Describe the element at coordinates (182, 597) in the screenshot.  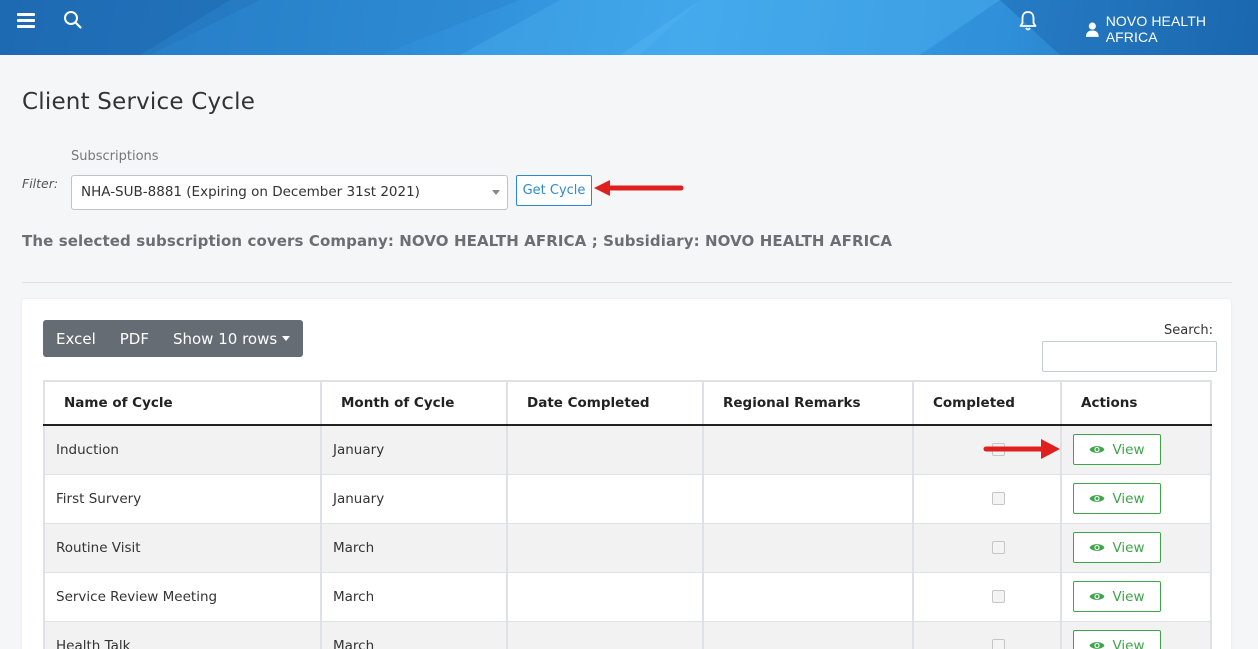
I see `cell-name: Service Review Meeting` at that location.